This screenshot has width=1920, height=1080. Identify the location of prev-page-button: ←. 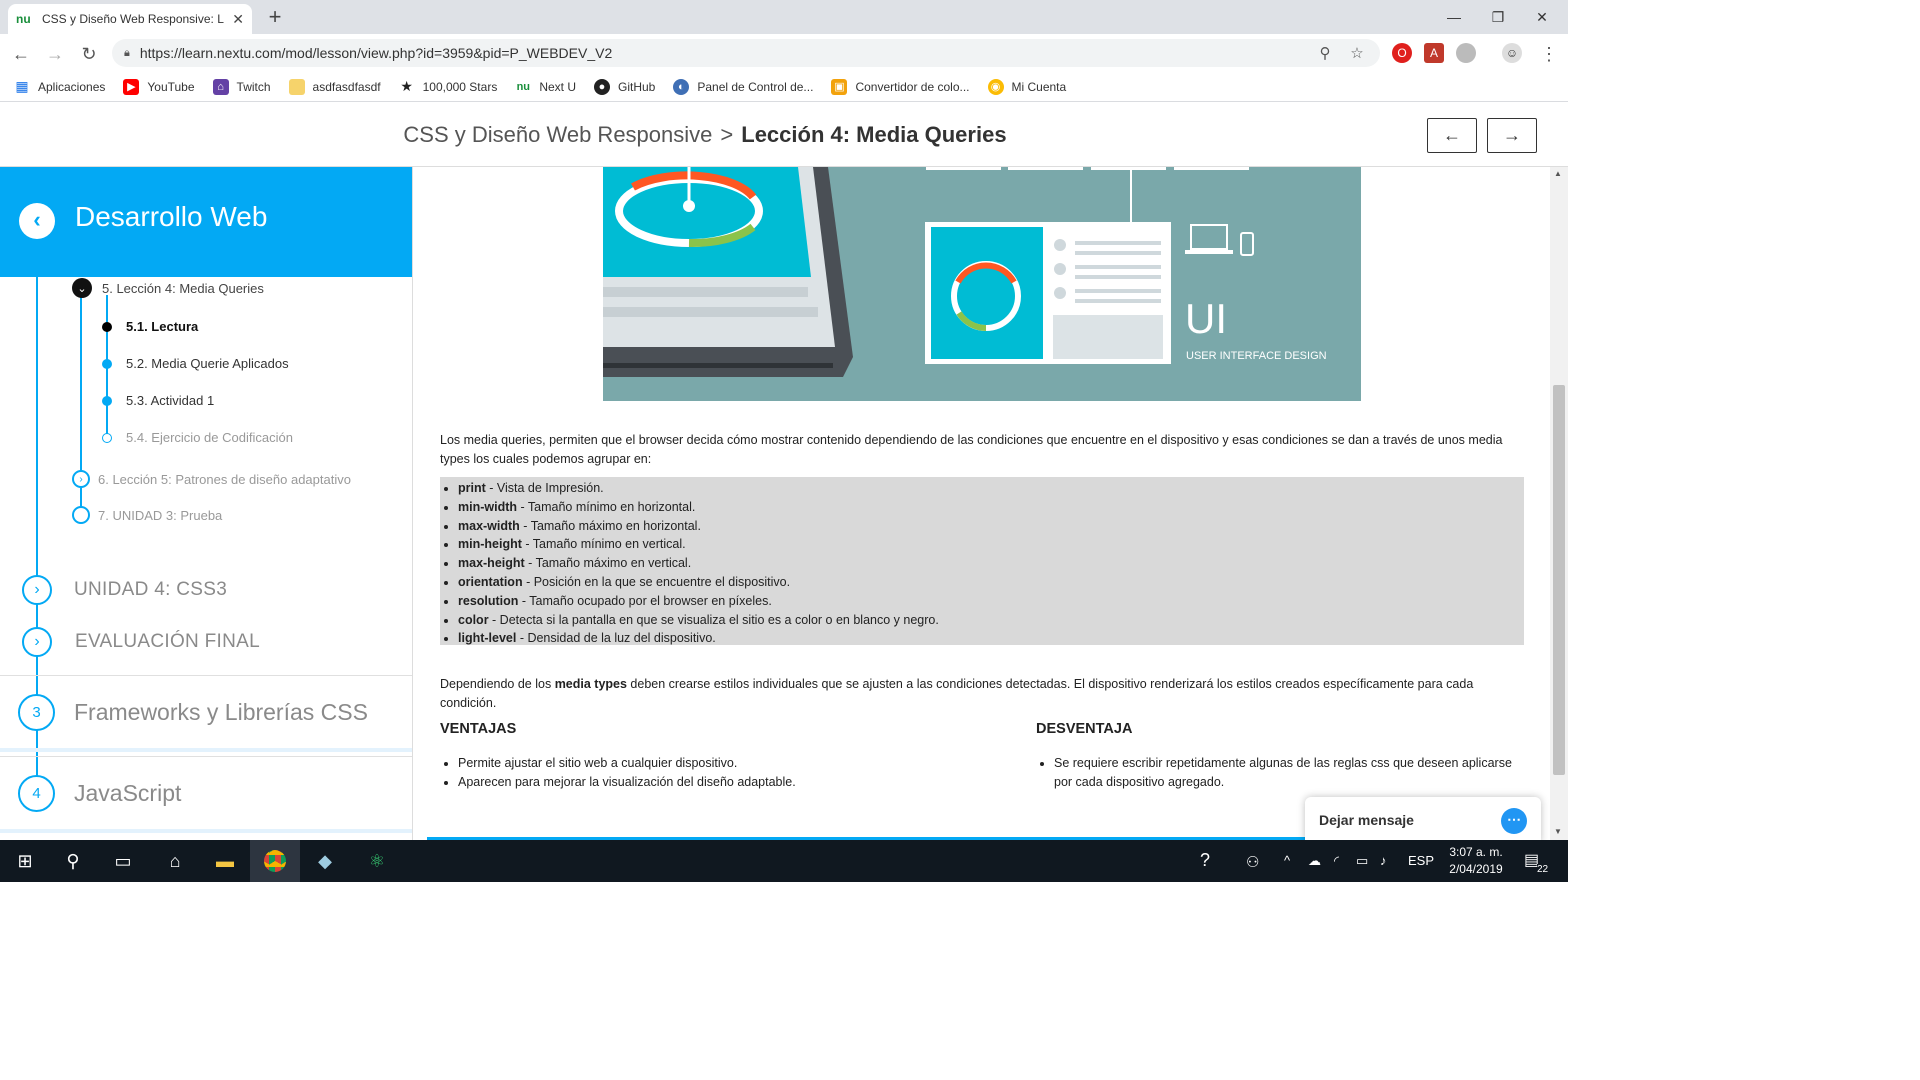
(1452, 135).